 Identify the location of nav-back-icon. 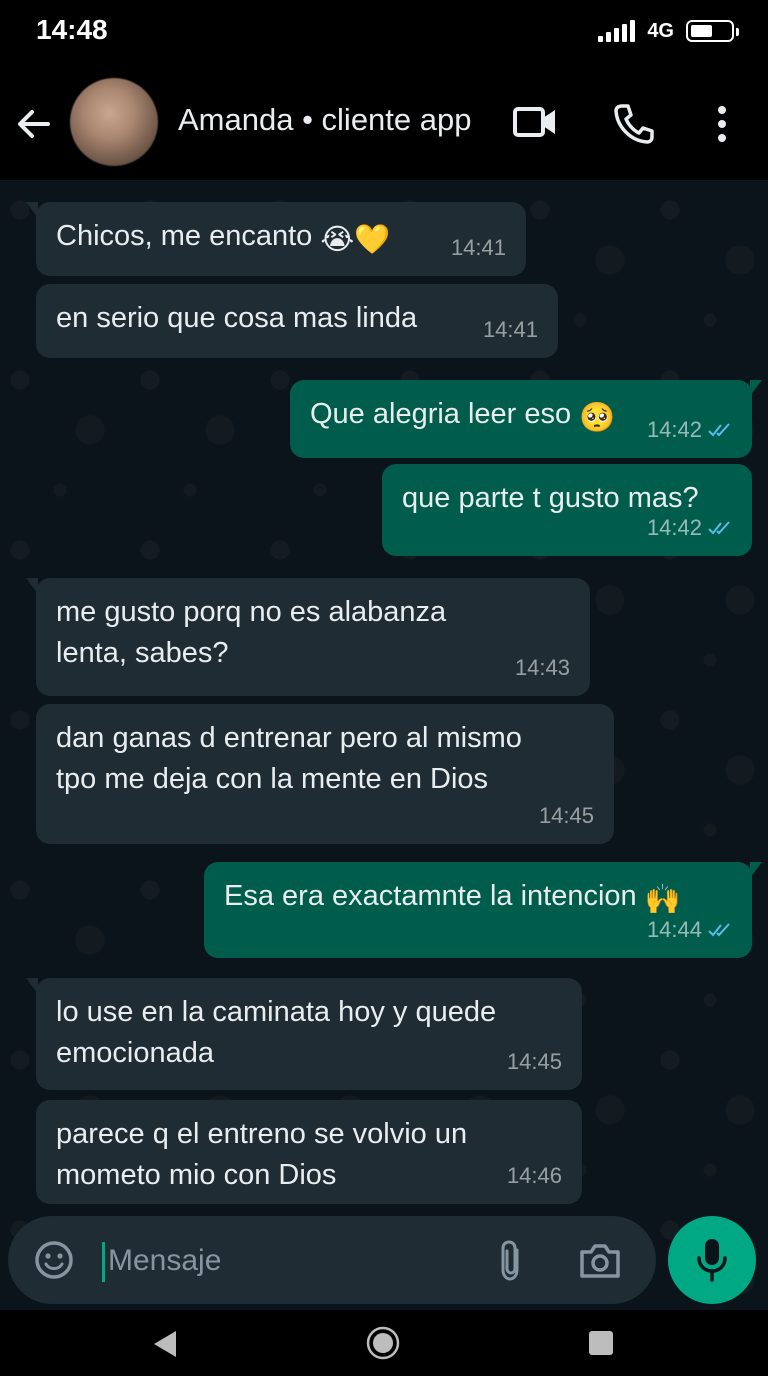
(165, 1344).